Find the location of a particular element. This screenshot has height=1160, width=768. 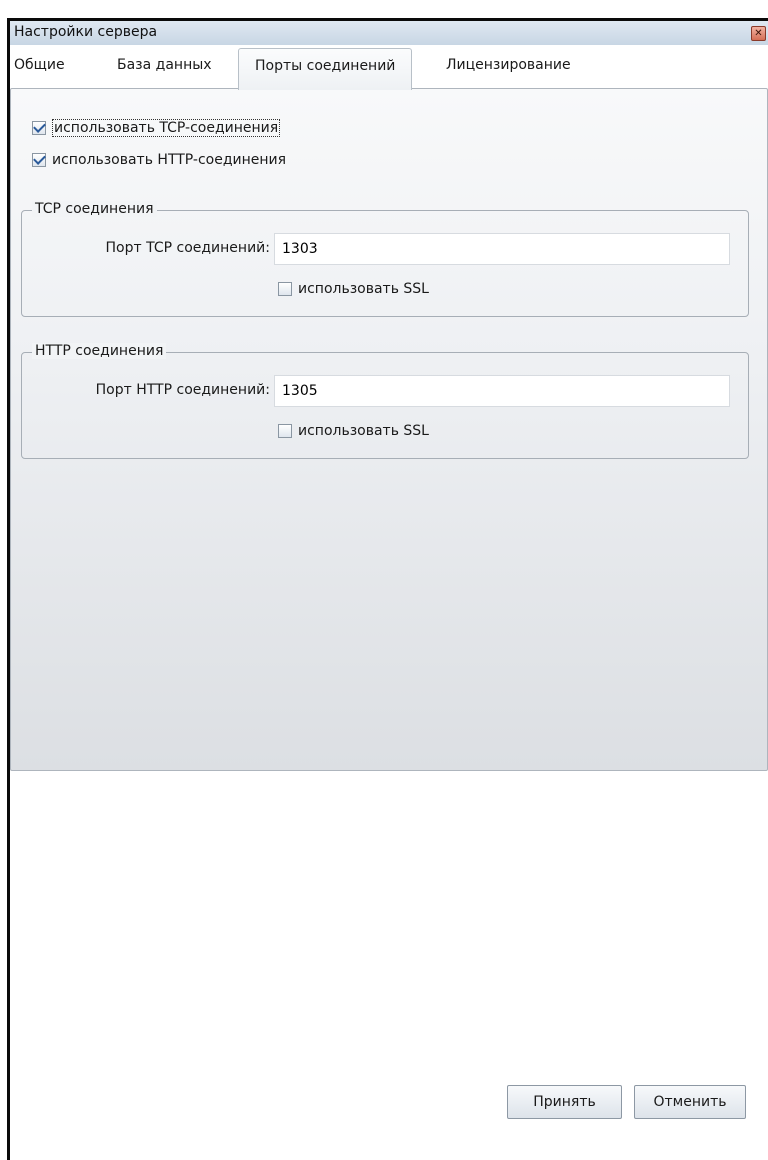

tab-connection-ports: Порты соединений is located at coordinates (325, 69).